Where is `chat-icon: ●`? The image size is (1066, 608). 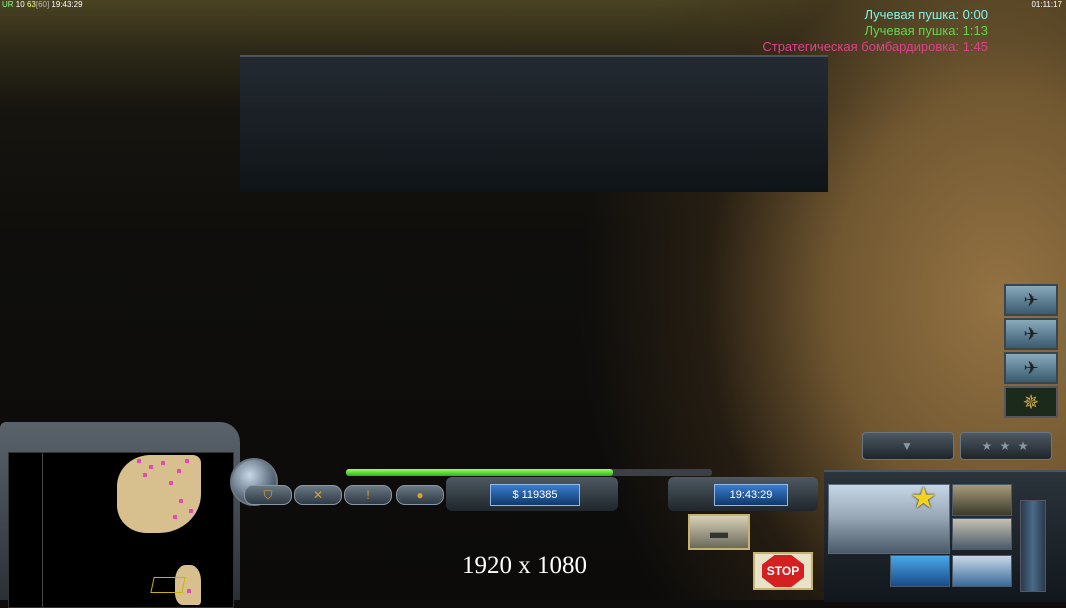 chat-icon: ● is located at coordinates (420, 495).